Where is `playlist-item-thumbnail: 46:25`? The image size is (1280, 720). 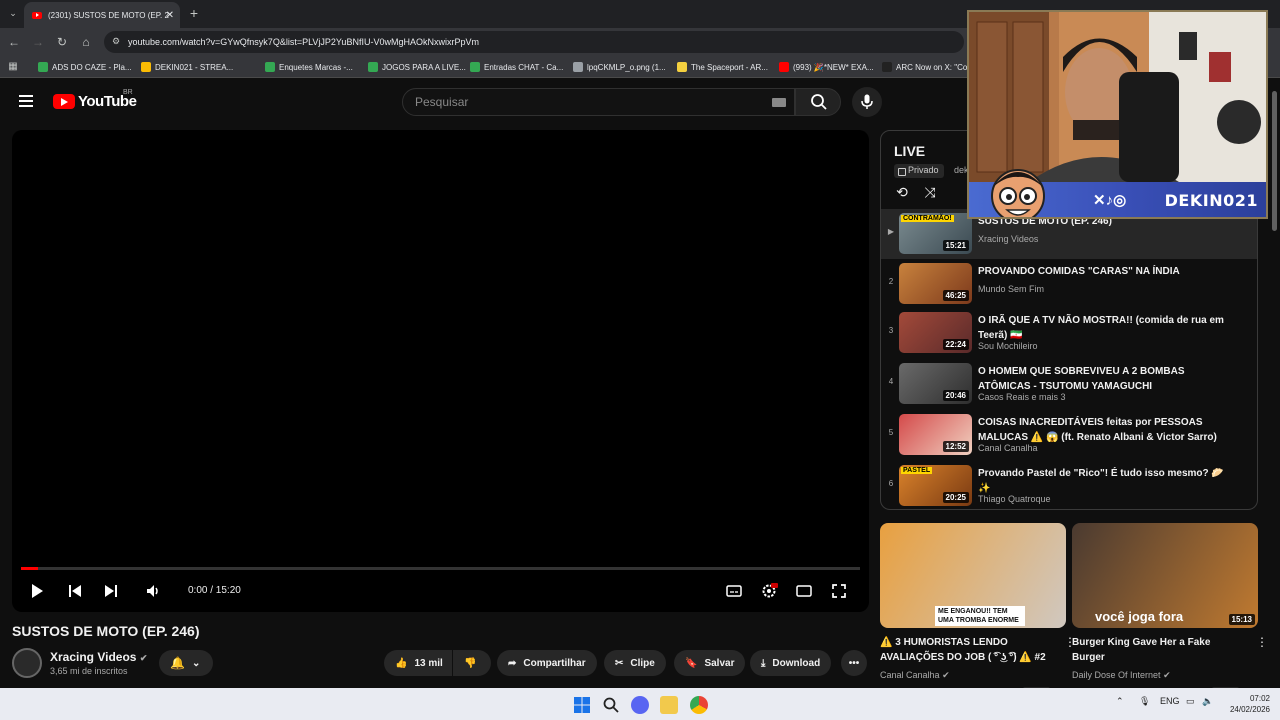 playlist-item-thumbnail: 46:25 is located at coordinates (935, 283).